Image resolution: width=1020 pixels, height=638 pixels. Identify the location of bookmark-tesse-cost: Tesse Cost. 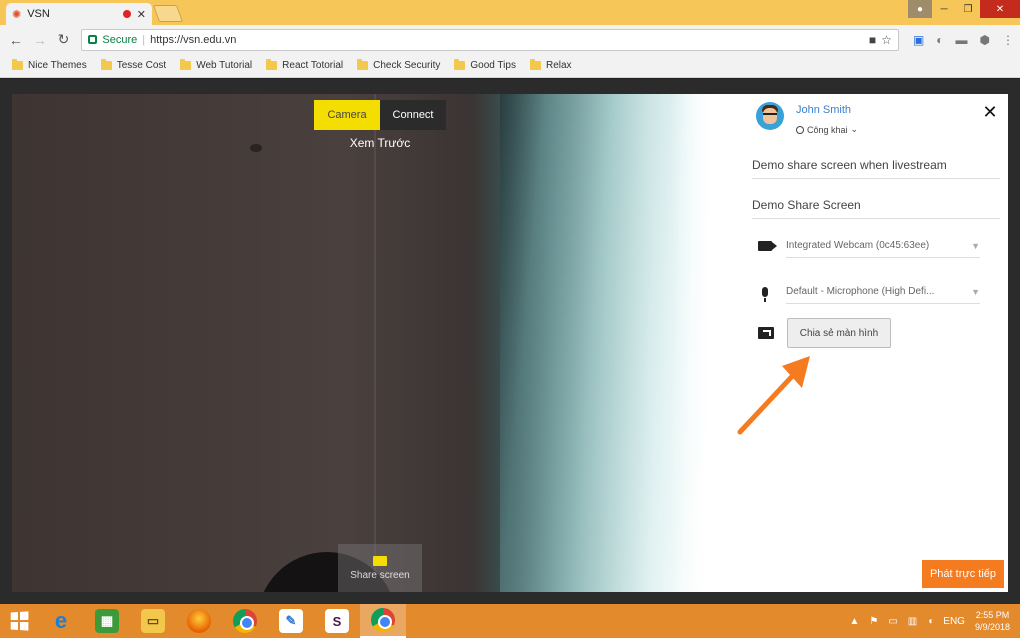
(133, 65).